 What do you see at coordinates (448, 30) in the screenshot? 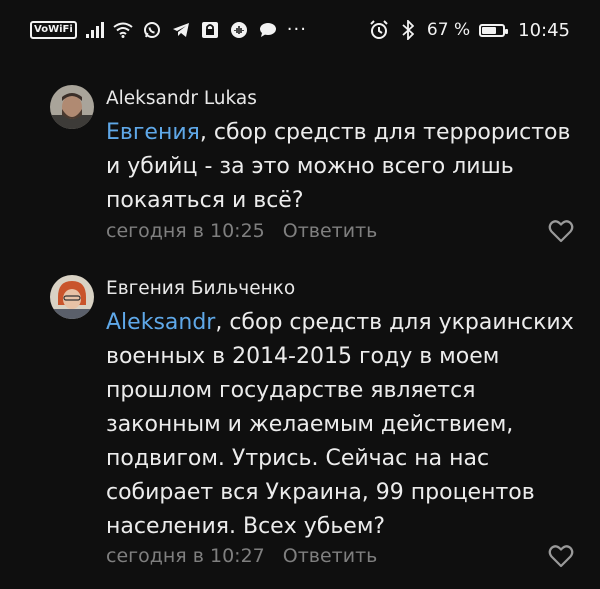
I see `battery-percent: 67 %` at bounding box center [448, 30].